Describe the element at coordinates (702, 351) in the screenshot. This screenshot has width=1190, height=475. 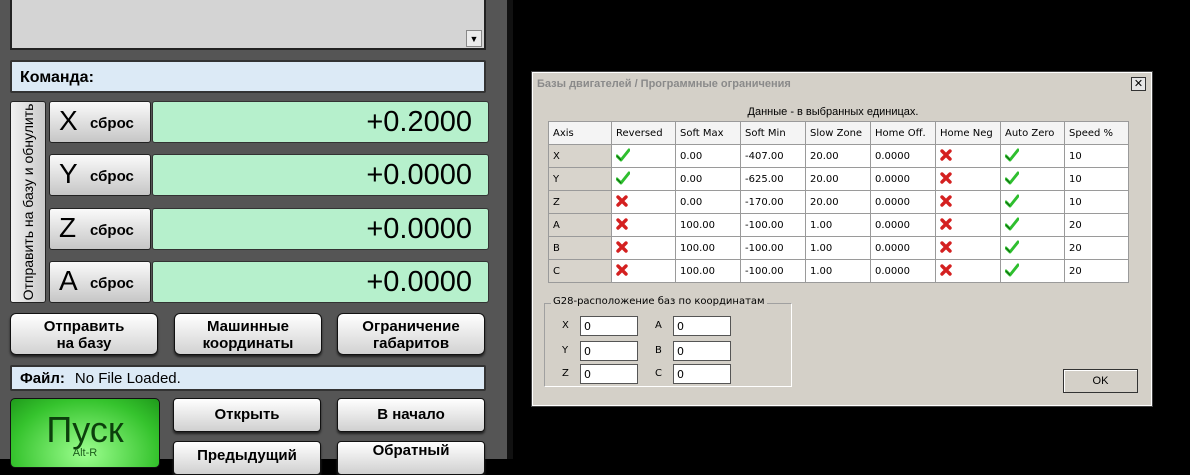
I see `g28-b-input` at that location.